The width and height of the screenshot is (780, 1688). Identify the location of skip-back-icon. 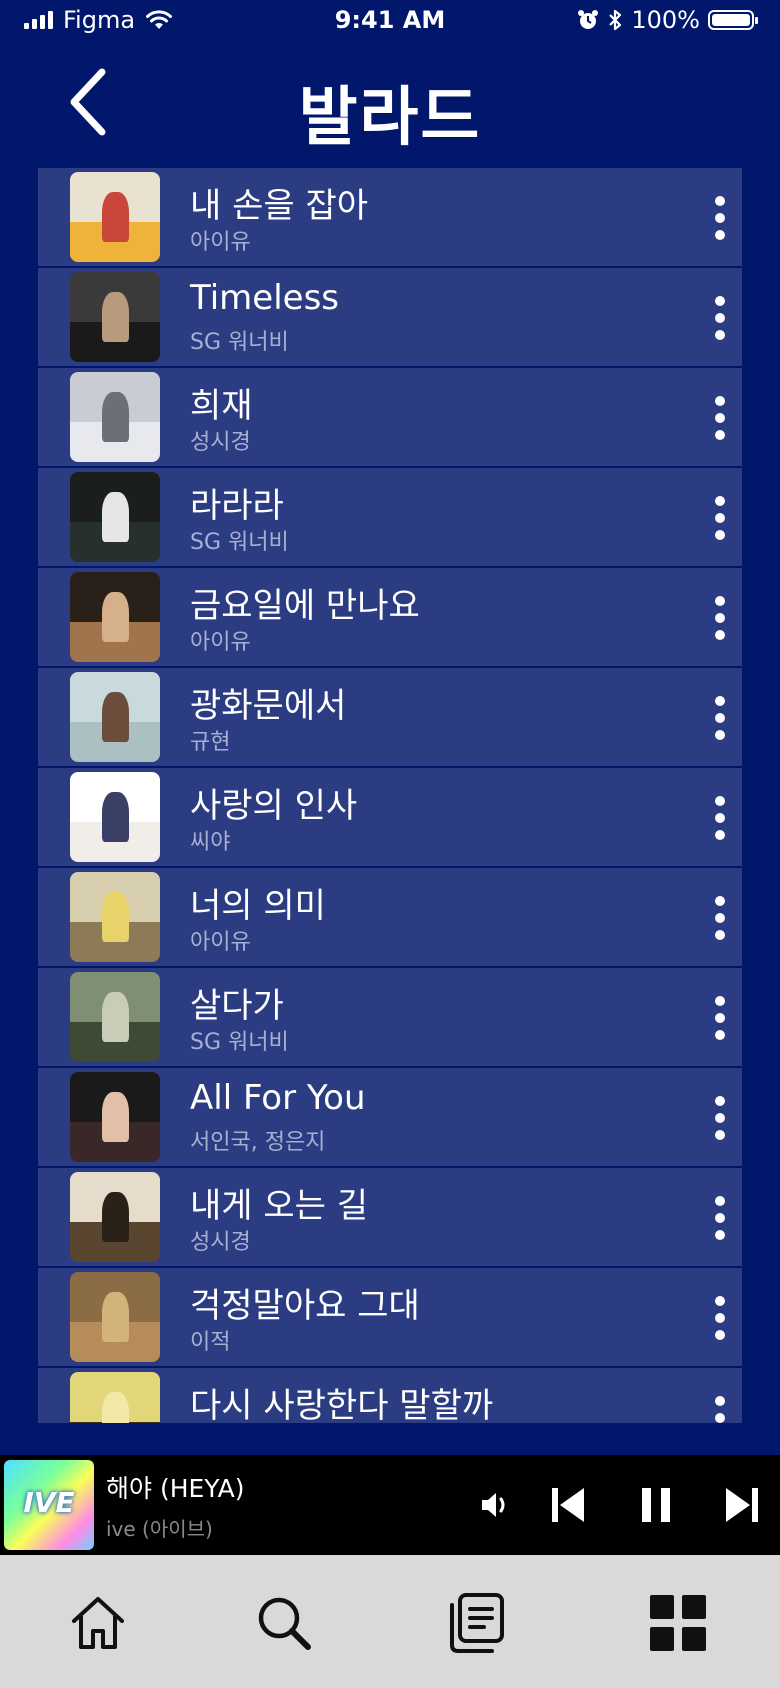
(568, 1505).